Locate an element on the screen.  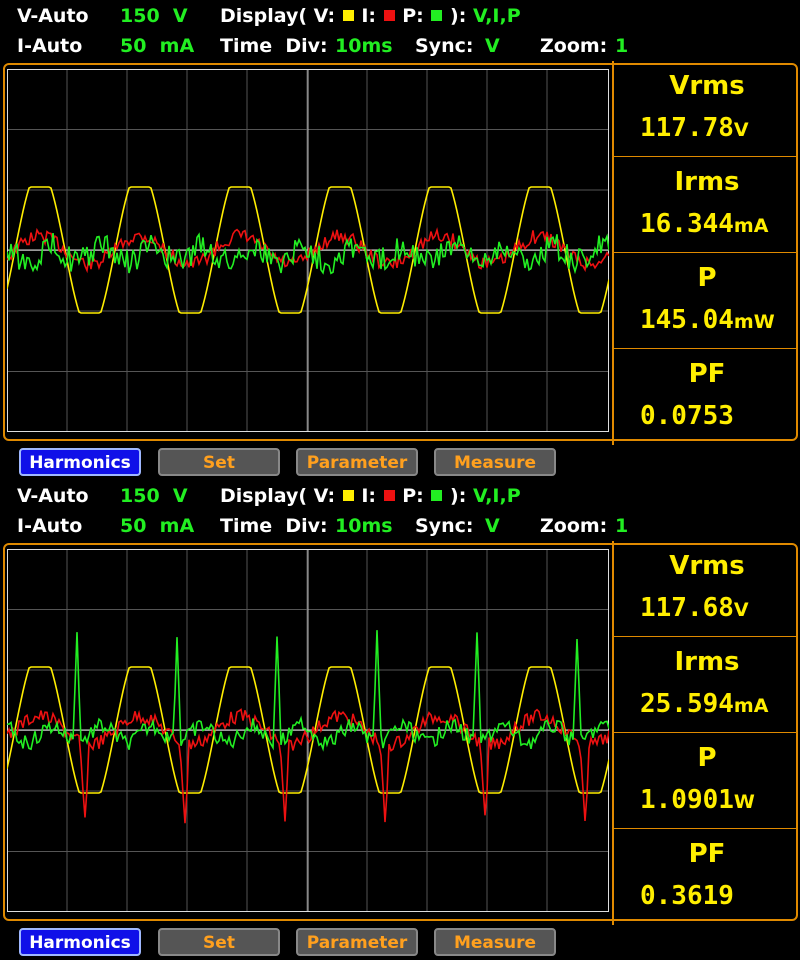
pf-value: 0.3619 is located at coordinates (687, 896).